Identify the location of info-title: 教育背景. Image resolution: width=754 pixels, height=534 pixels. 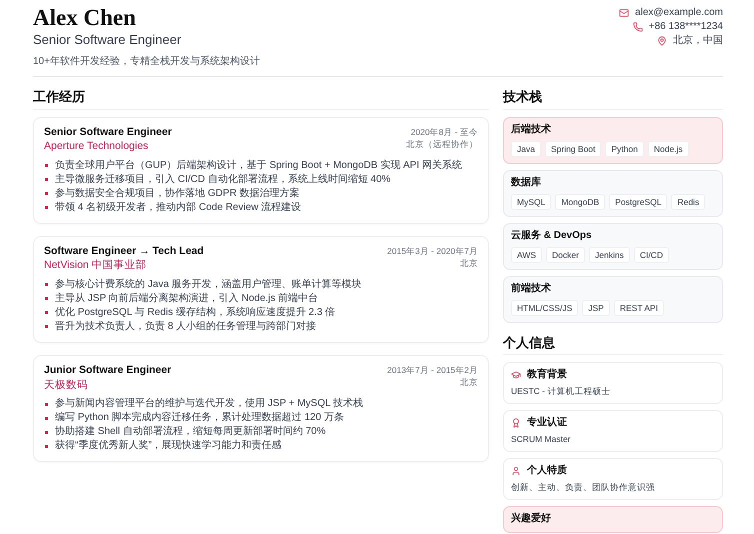
(547, 375).